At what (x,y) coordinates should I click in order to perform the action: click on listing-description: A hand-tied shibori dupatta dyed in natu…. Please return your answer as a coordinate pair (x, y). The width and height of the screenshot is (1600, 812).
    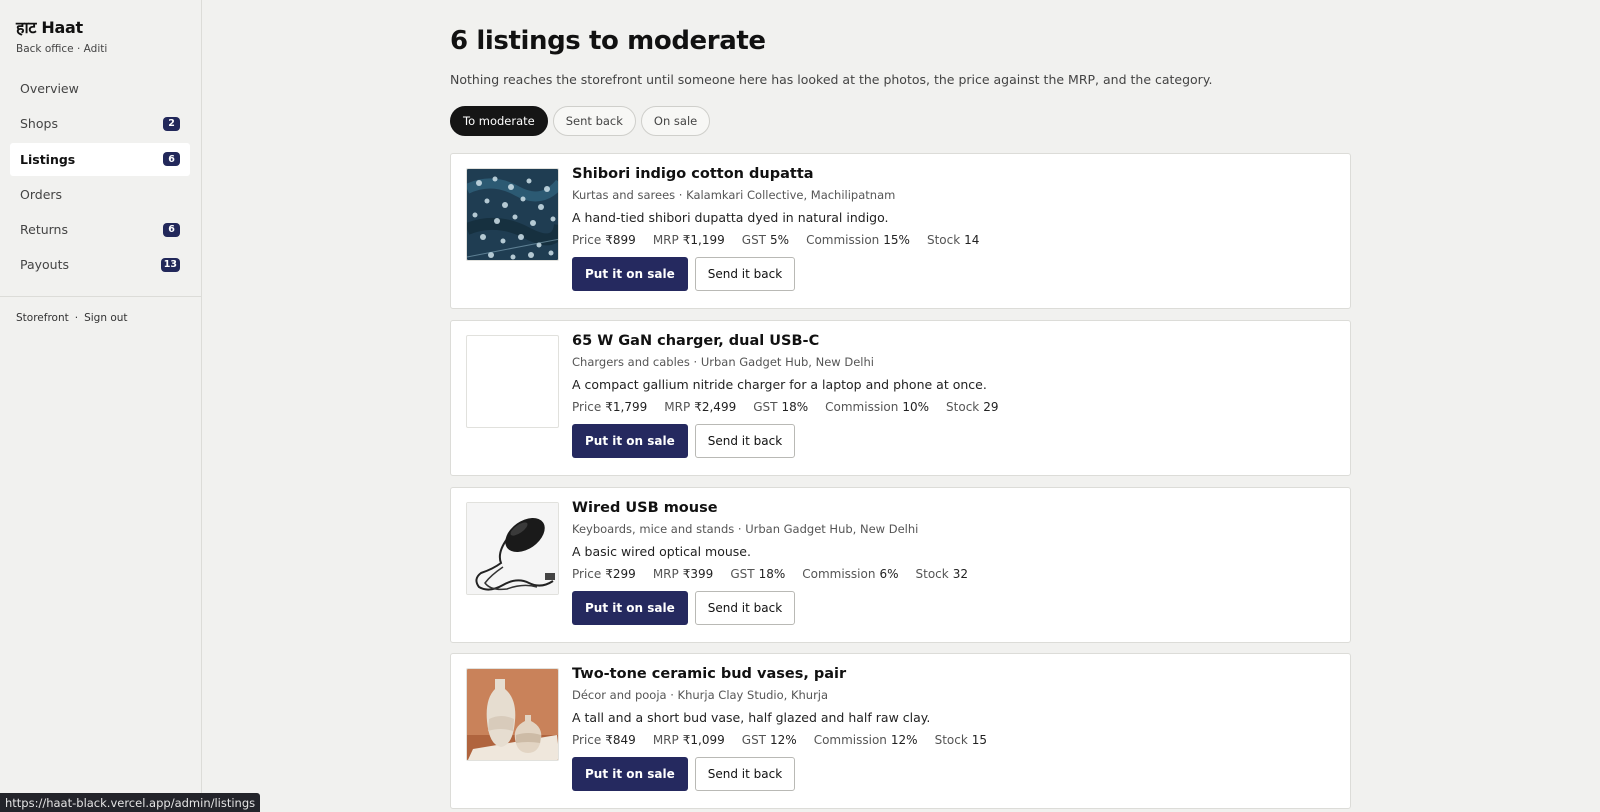
    Looking at the image, I should click on (730, 217).